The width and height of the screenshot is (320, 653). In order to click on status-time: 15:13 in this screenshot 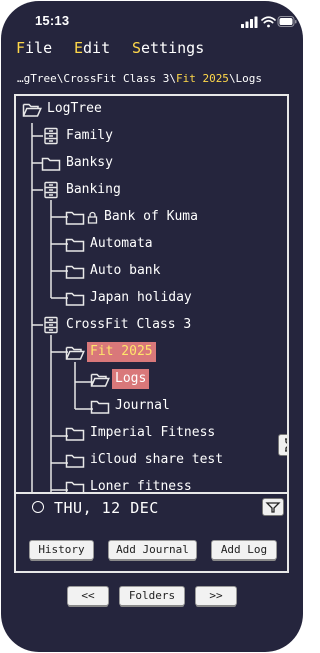, I will do `click(52, 20)`.